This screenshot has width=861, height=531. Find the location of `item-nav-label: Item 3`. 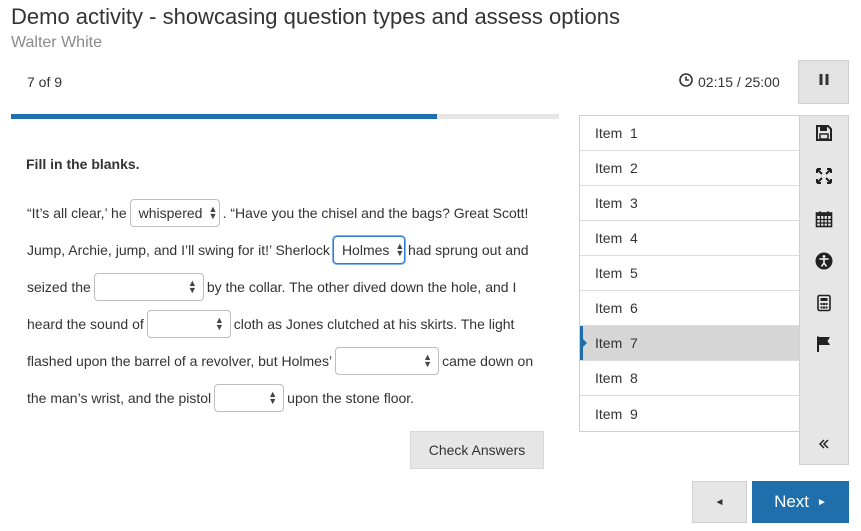

item-nav-label: Item 3 is located at coordinates (616, 203).